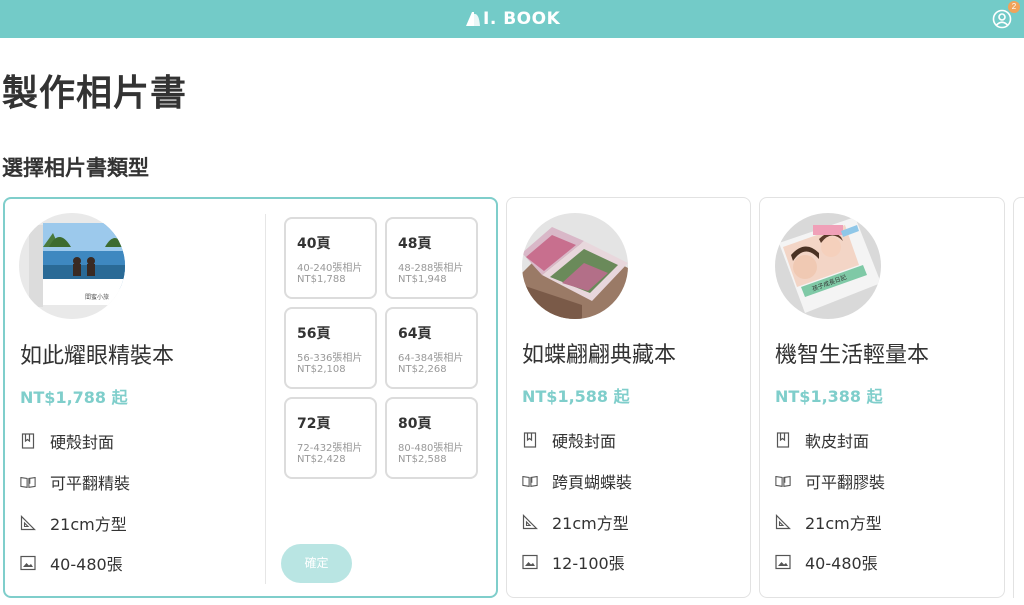 The image size is (1024, 605). What do you see at coordinates (97, 297) in the screenshot?
I see `thumbnail-caption: 閨蜜小旅` at bounding box center [97, 297].